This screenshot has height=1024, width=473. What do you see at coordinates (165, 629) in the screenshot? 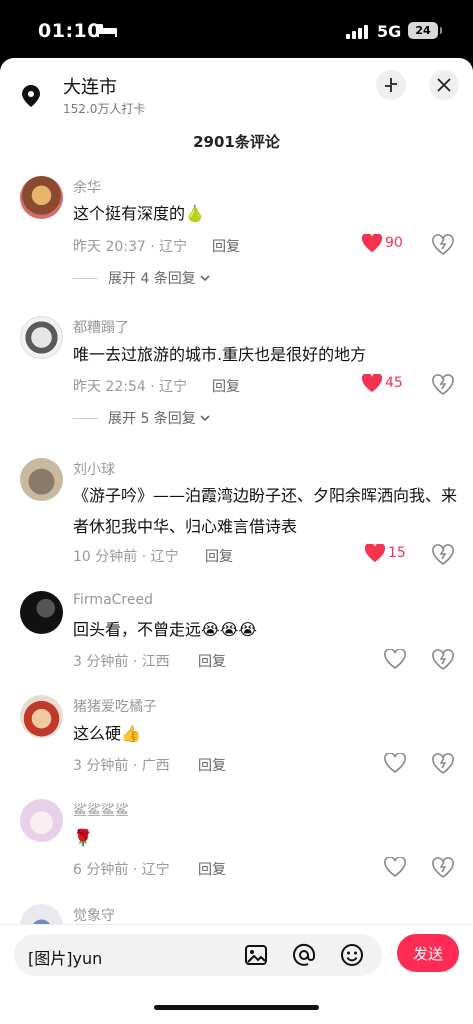
I see `comment-text: 回头看，不曾走远😭😭😭` at bounding box center [165, 629].